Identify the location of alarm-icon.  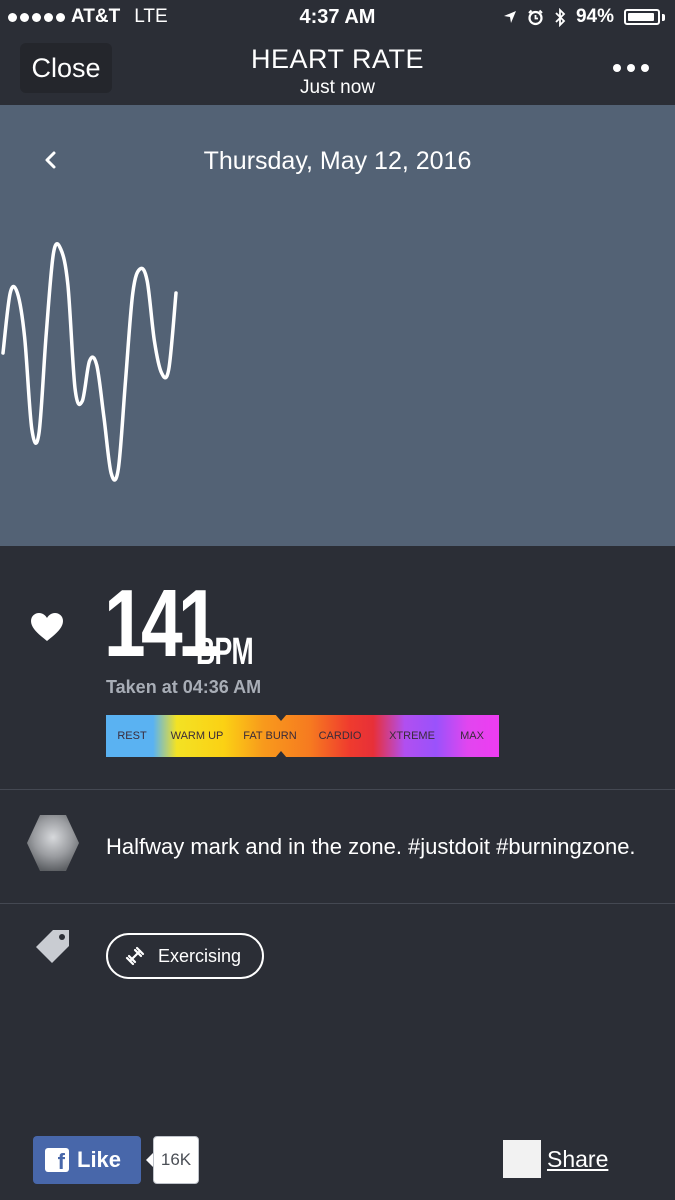
(535, 17).